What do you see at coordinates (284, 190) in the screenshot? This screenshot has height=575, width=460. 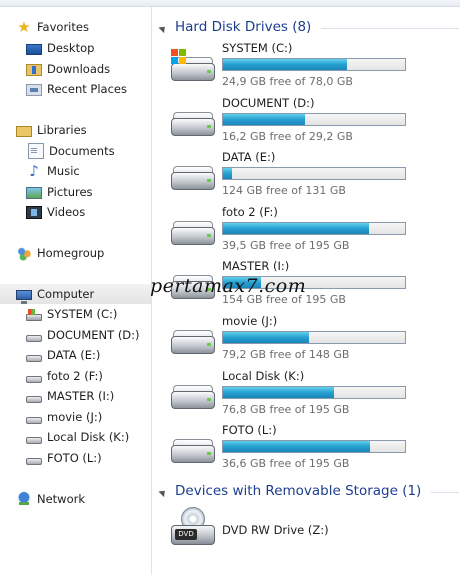 I see `drive-free-space: 124 GB free of 131 GB` at bounding box center [284, 190].